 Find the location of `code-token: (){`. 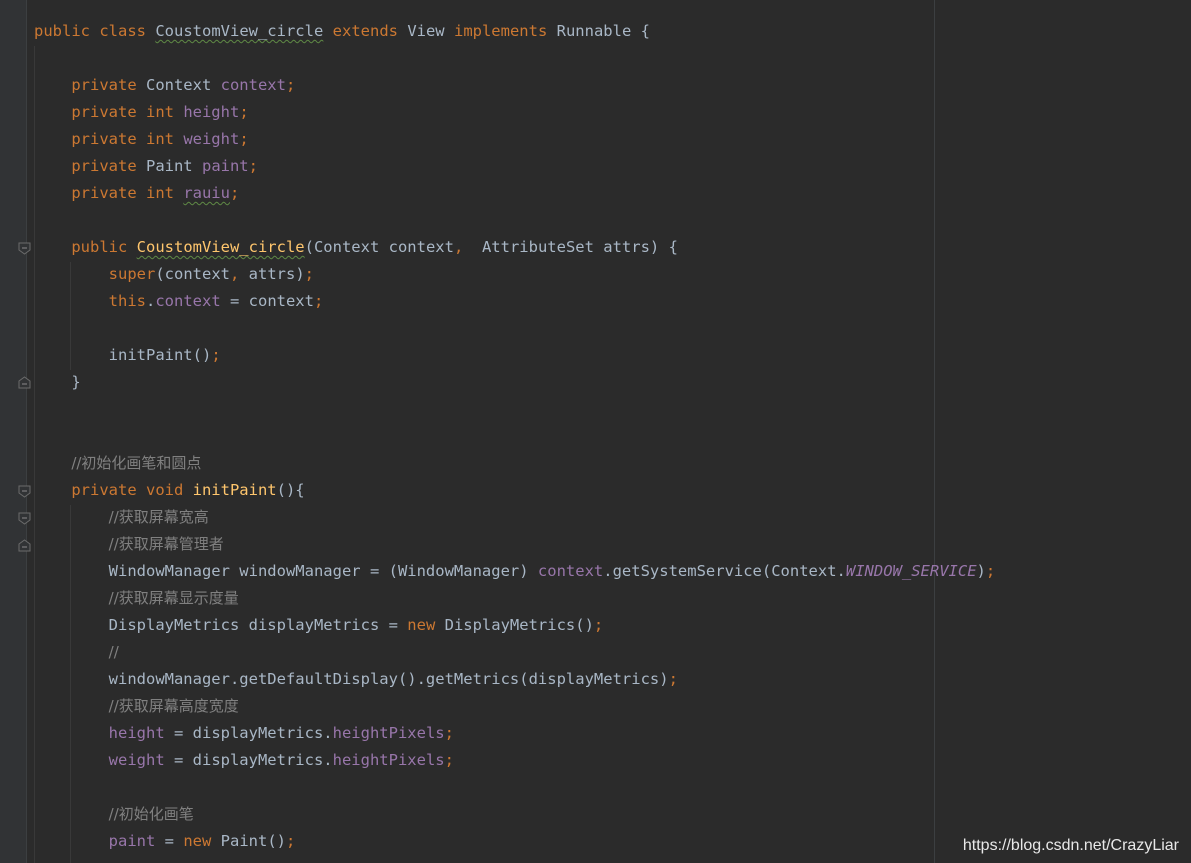

code-token: (){ is located at coordinates (290, 490).